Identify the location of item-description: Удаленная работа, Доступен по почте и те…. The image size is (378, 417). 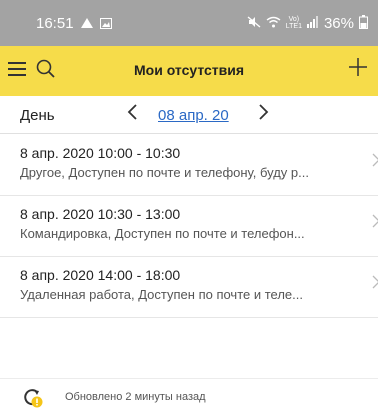
(161, 294).